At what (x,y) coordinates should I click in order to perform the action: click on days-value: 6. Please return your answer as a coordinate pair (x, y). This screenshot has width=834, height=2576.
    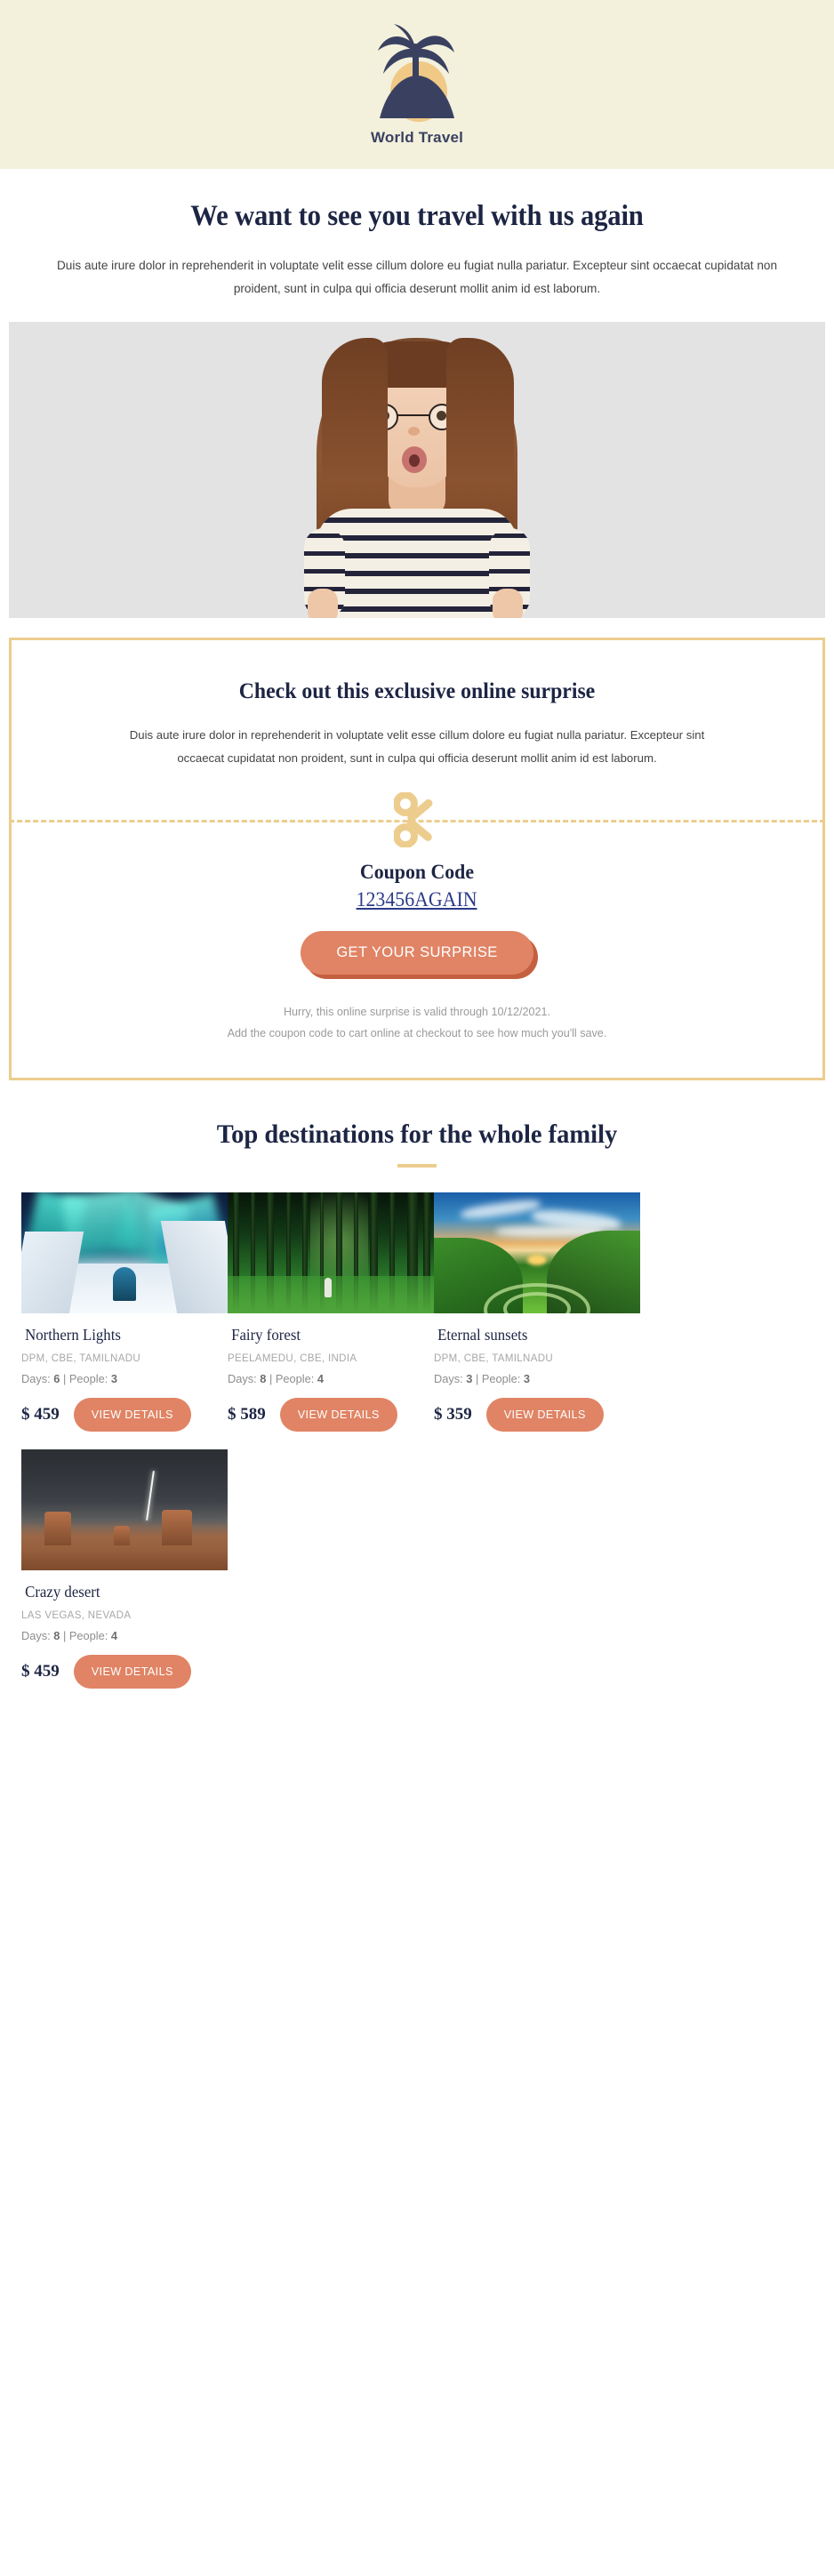
    Looking at the image, I should click on (56, 1378).